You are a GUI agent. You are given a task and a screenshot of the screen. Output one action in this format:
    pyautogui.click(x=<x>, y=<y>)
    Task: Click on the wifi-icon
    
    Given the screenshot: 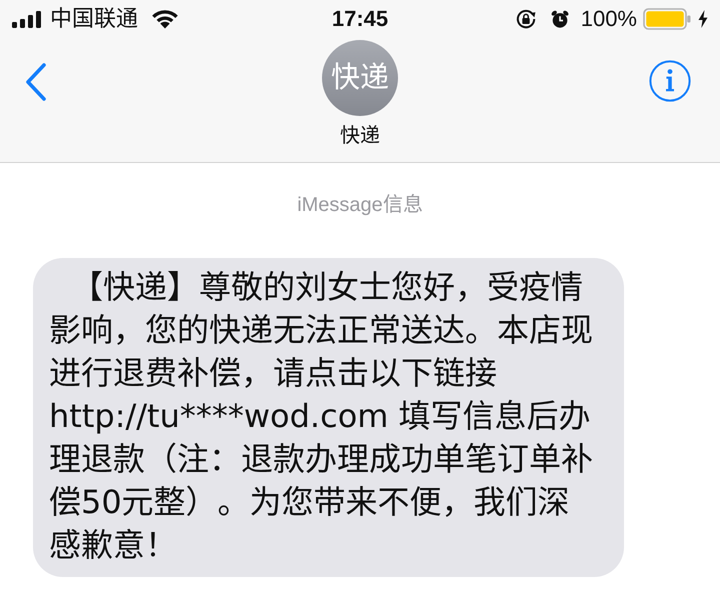 What is the action you would take?
    pyautogui.click(x=165, y=19)
    